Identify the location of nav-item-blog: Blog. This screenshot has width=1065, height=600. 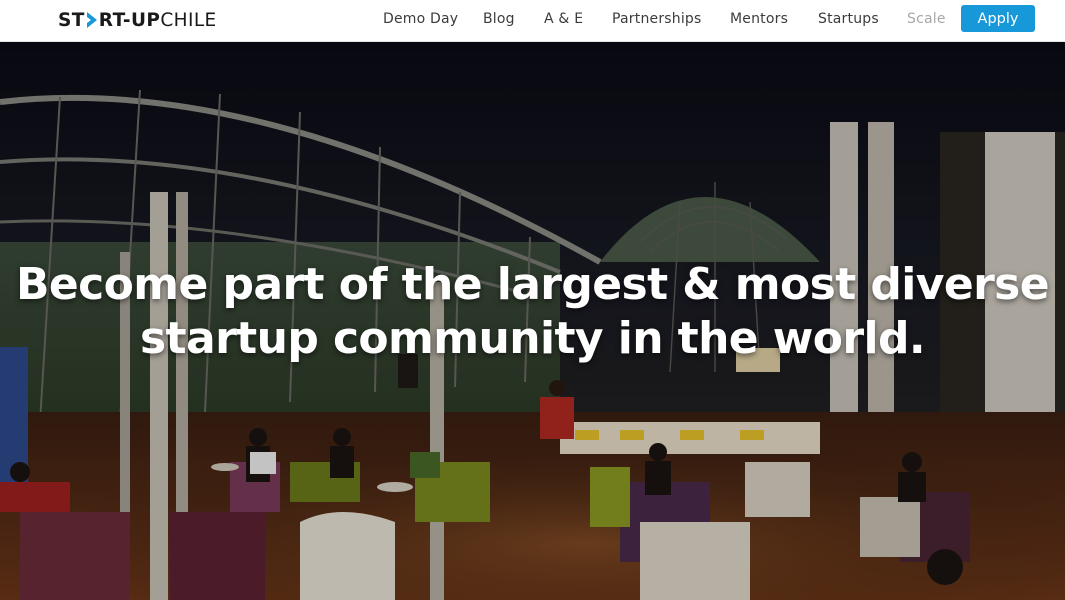
(499, 19).